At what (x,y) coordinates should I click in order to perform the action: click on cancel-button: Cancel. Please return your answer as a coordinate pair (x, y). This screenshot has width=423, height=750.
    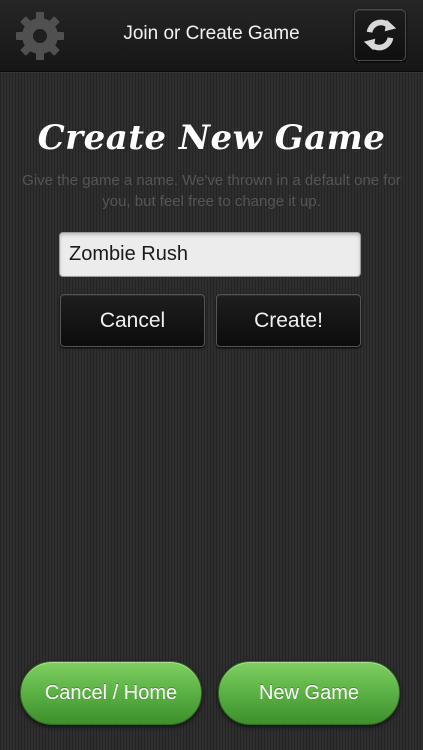
    Looking at the image, I should click on (132, 320).